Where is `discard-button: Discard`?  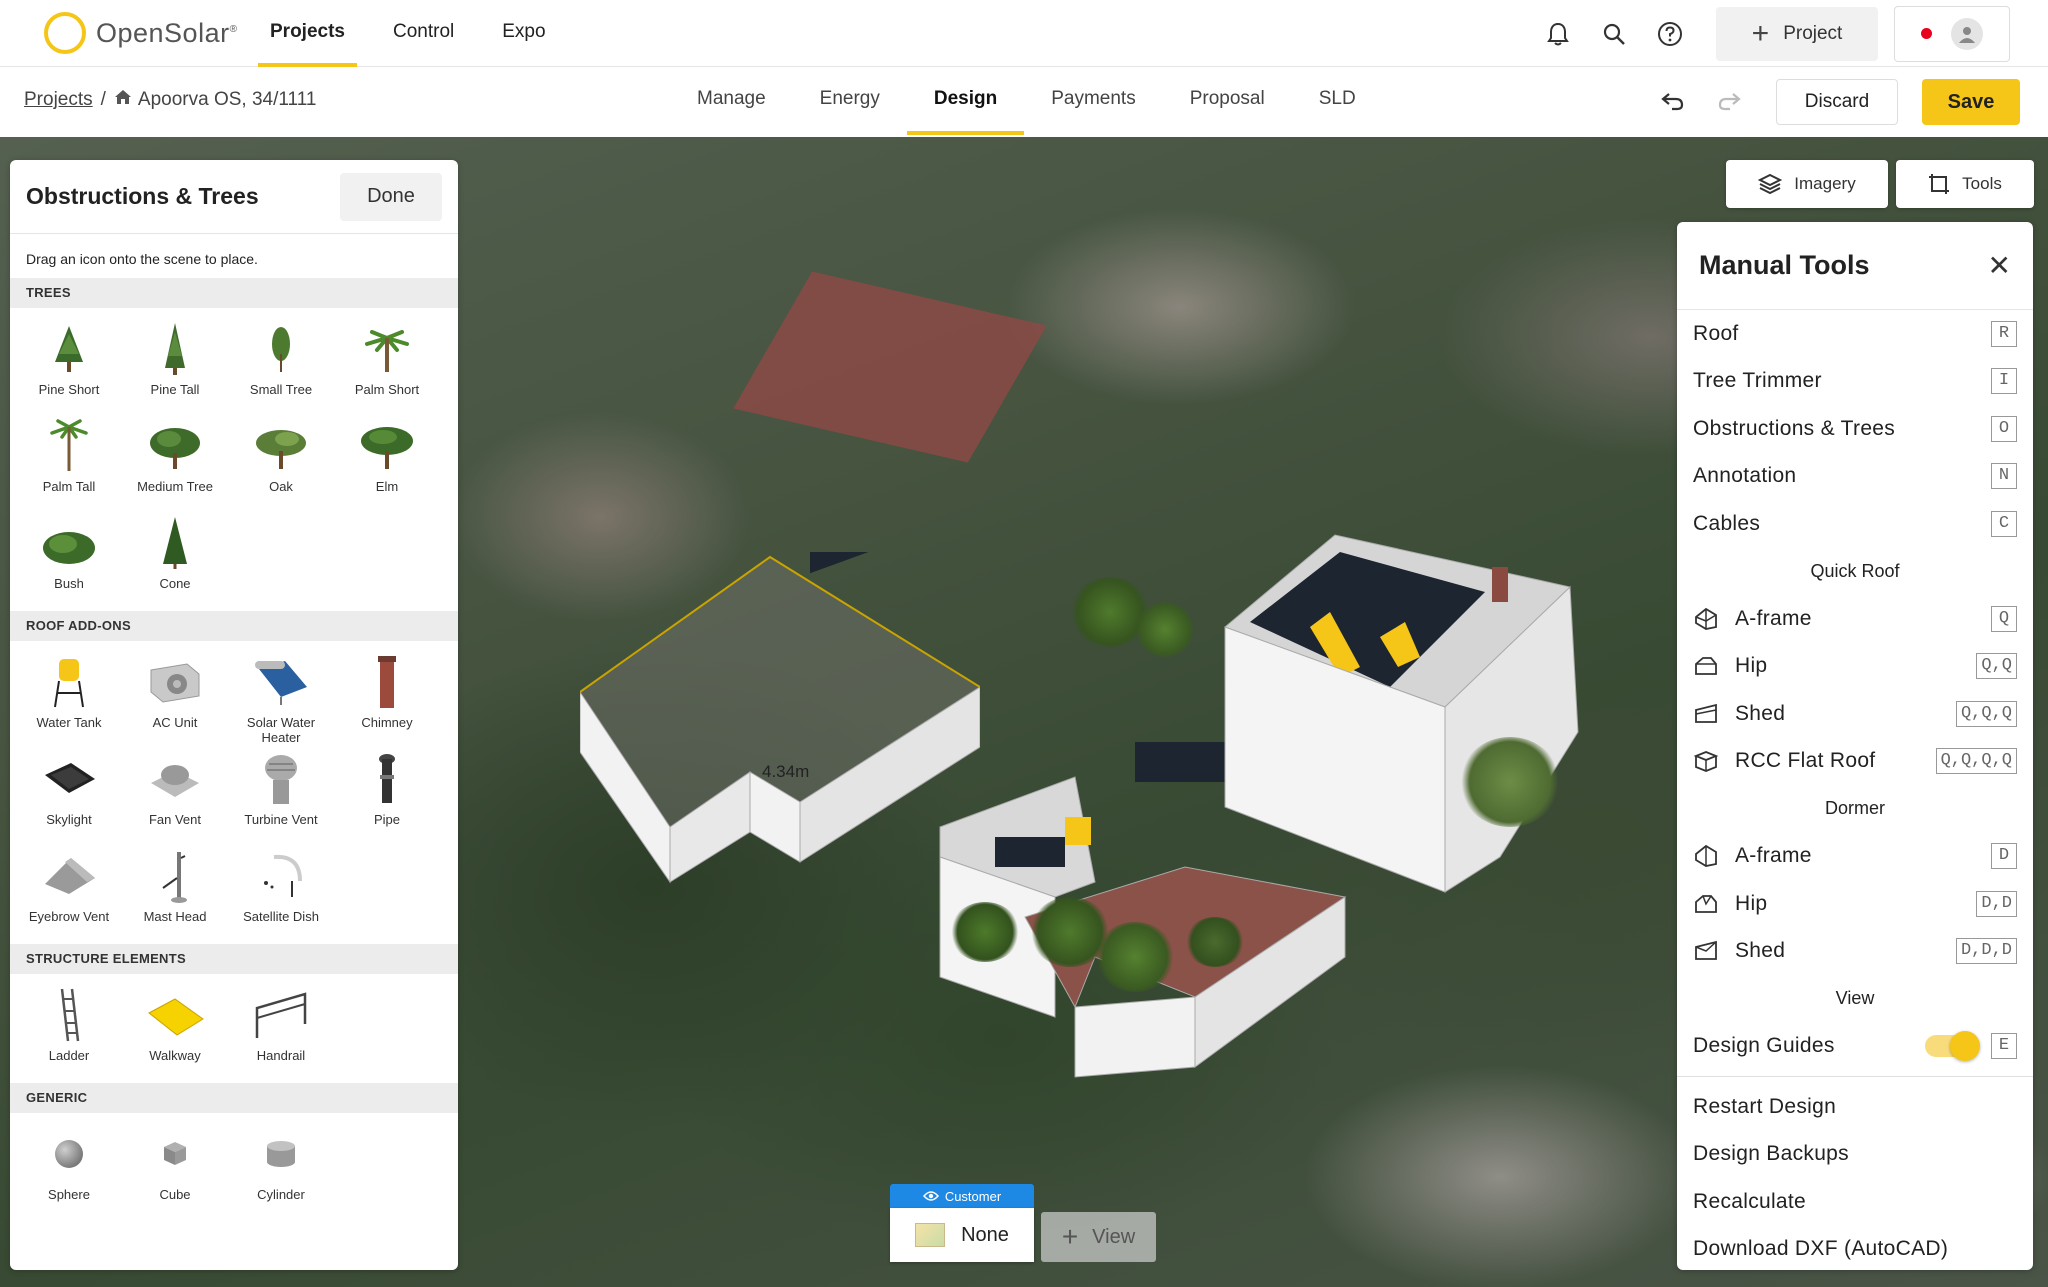
discard-button: Discard is located at coordinates (1837, 102).